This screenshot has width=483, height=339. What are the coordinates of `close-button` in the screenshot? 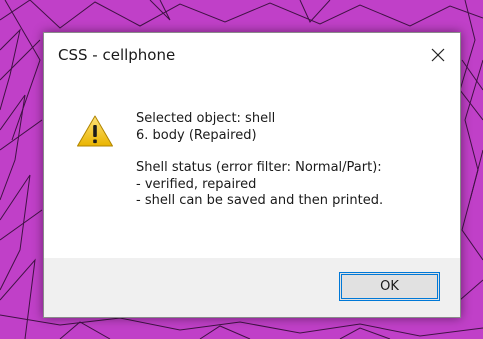 It's located at (438, 55).